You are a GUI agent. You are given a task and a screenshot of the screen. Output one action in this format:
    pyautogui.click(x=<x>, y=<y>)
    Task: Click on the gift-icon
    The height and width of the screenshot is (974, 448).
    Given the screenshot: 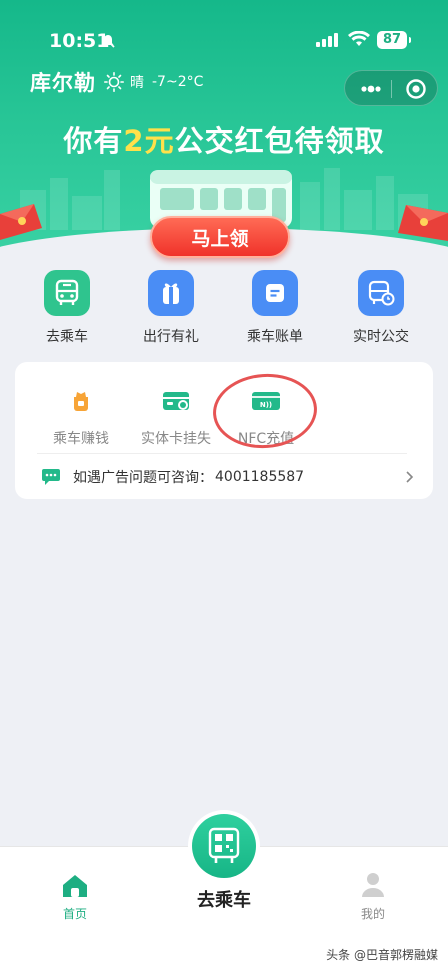 What is the action you would take?
    pyautogui.click(x=171, y=293)
    